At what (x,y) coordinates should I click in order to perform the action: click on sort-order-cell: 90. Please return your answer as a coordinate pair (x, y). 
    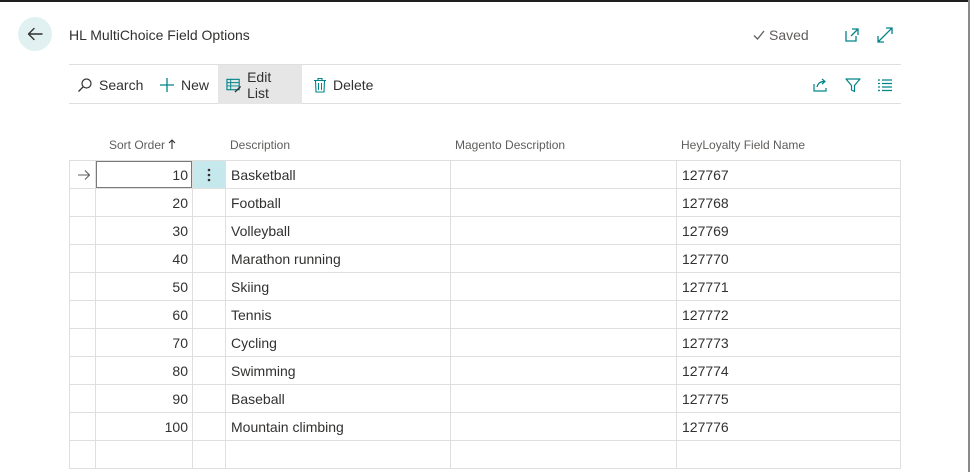
    Looking at the image, I should click on (142, 398).